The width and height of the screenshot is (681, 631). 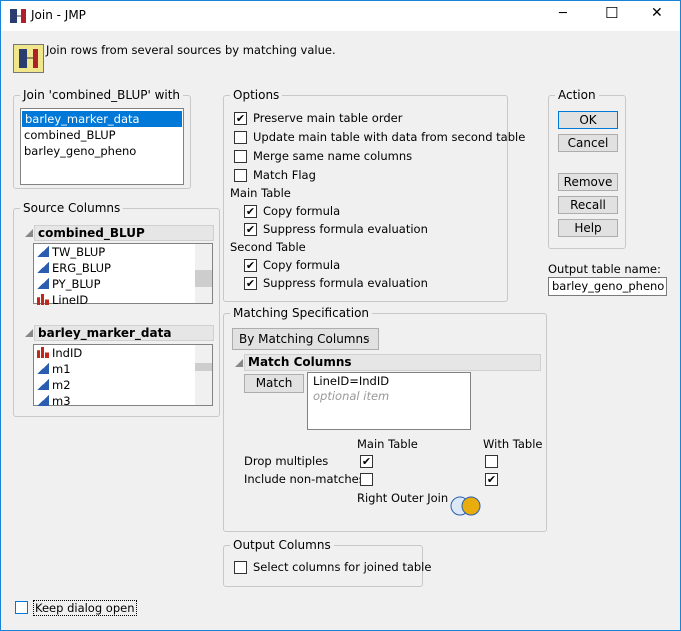 I want to click on cancel-button: Cancel, so click(x=588, y=143).